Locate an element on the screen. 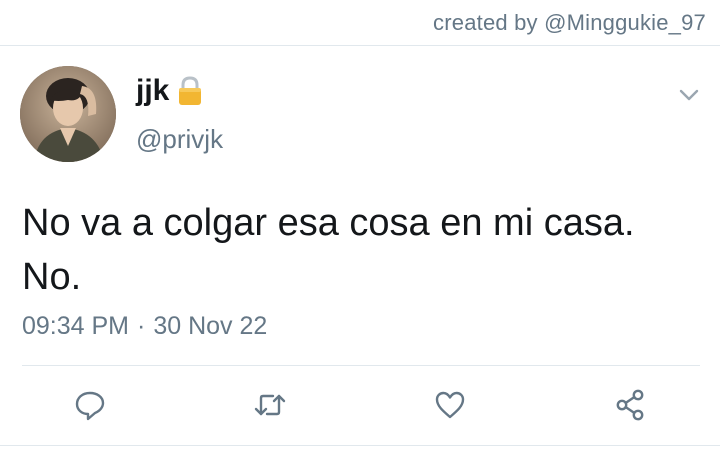 This screenshot has width=720, height=459. retweet-button is located at coordinates (270, 405).